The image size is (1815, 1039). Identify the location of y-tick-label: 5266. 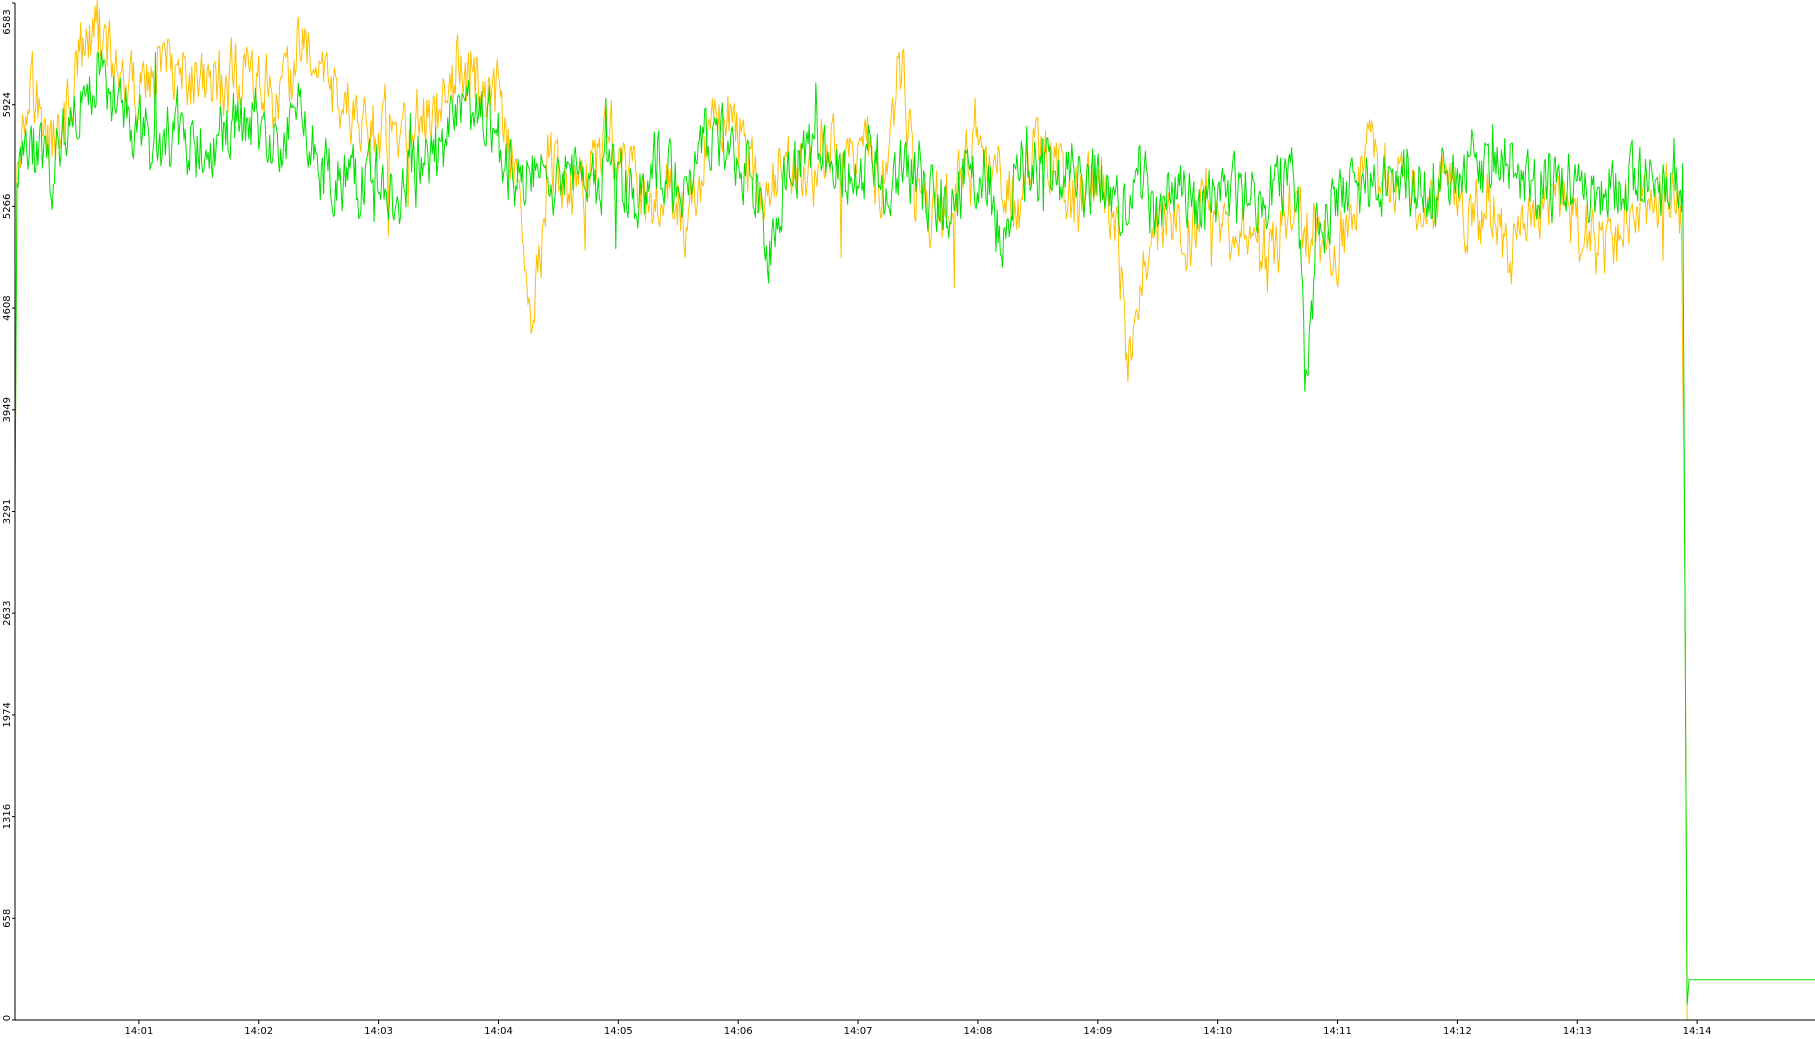
(7, 206).